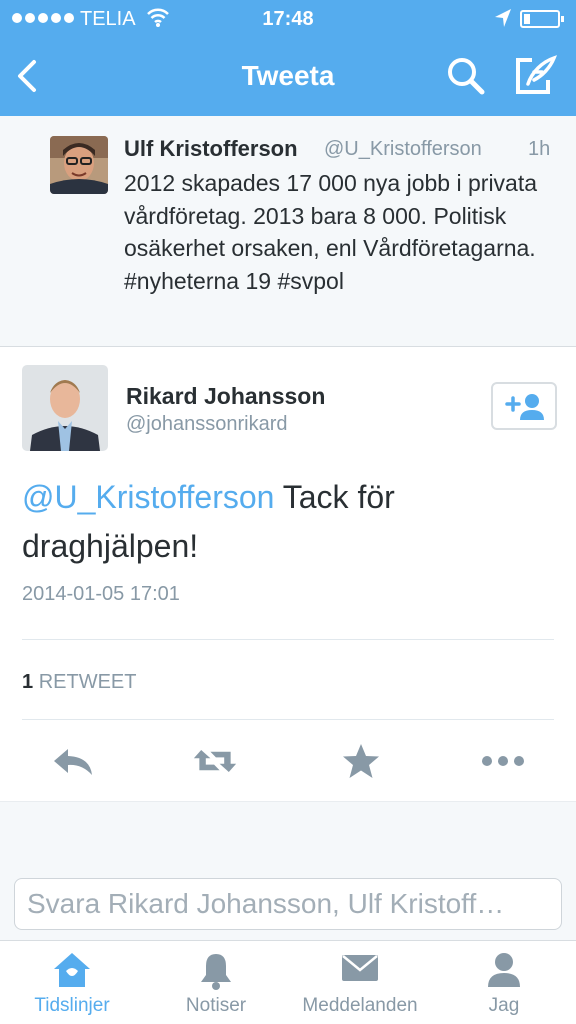 Image resolution: width=576 pixels, height=1024 pixels. Describe the element at coordinates (535, 76) in the screenshot. I see `compose-tweet-icon` at that location.